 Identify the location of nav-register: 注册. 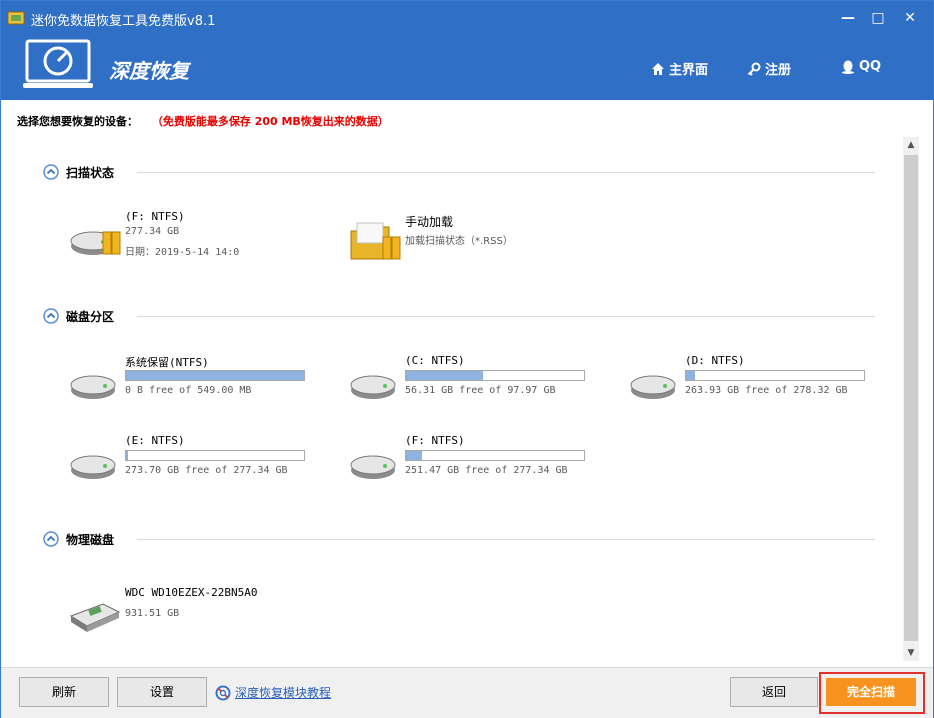
(769, 68).